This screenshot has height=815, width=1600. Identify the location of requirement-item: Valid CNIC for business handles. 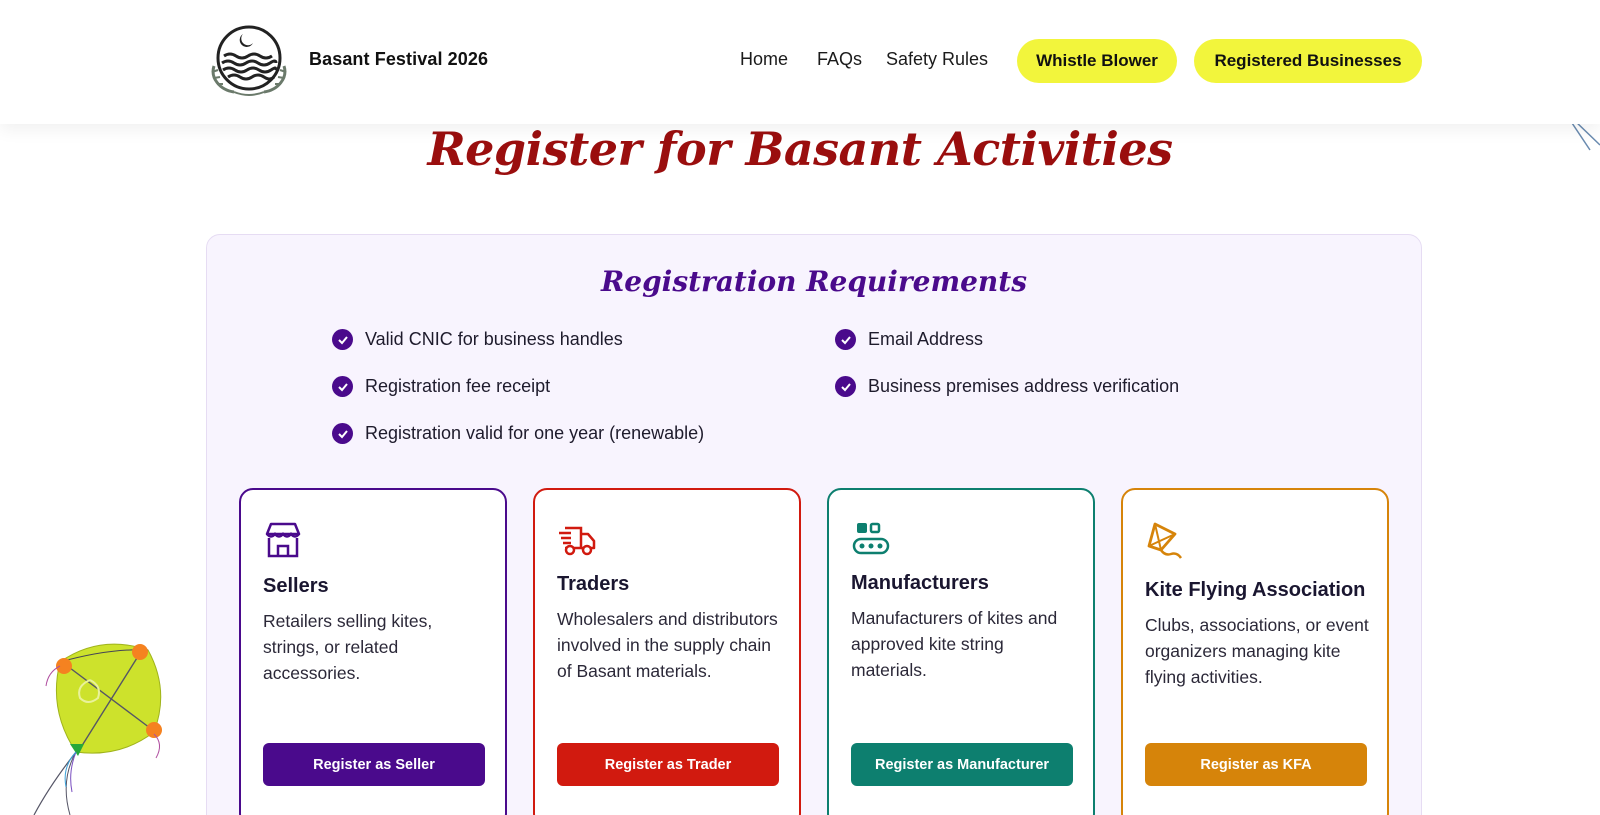
(477, 339).